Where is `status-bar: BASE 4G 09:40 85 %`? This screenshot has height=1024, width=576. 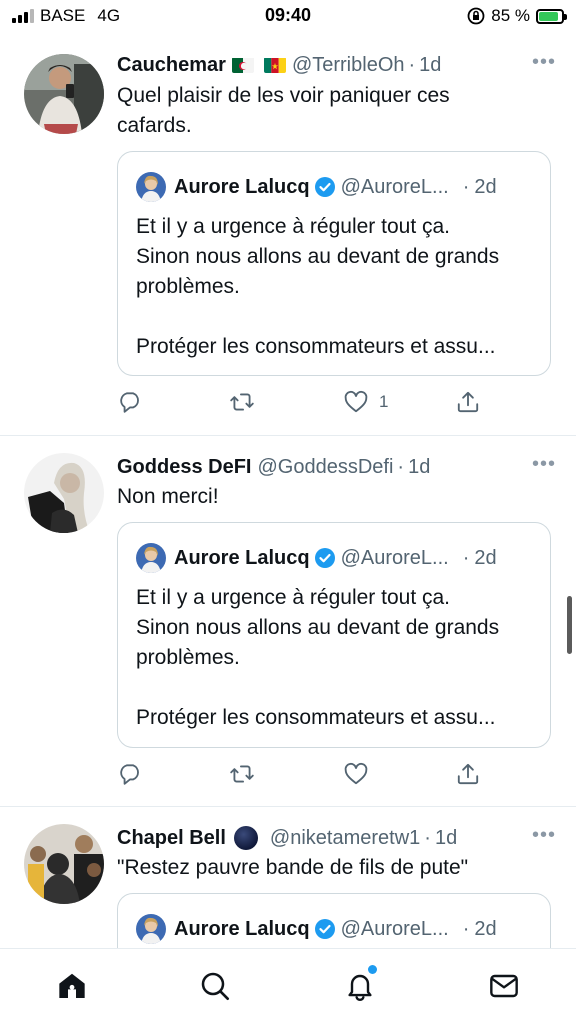
status-bar: BASE 4G 09:40 85 % is located at coordinates (288, 17).